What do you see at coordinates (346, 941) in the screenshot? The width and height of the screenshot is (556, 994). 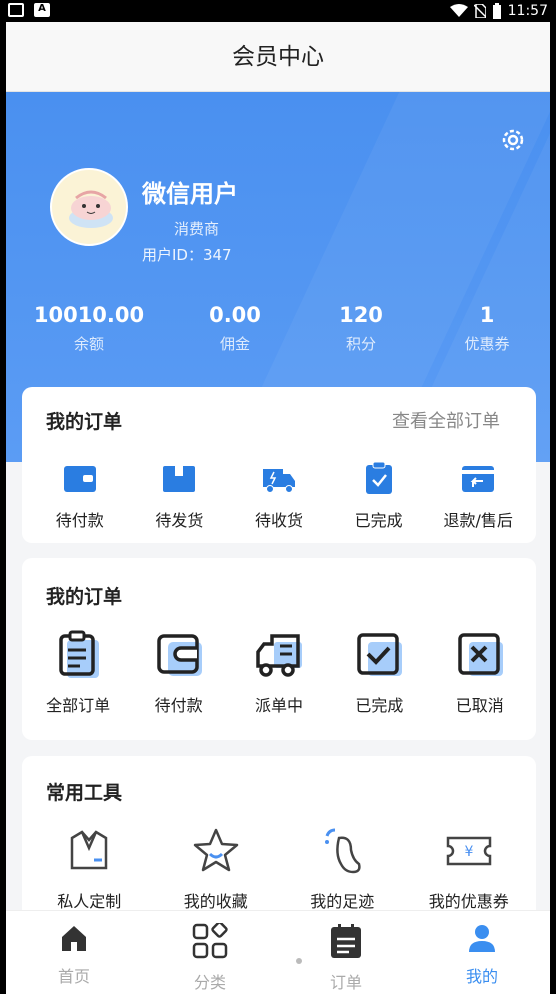 I see `order-icon` at bounding box center [346, 941].